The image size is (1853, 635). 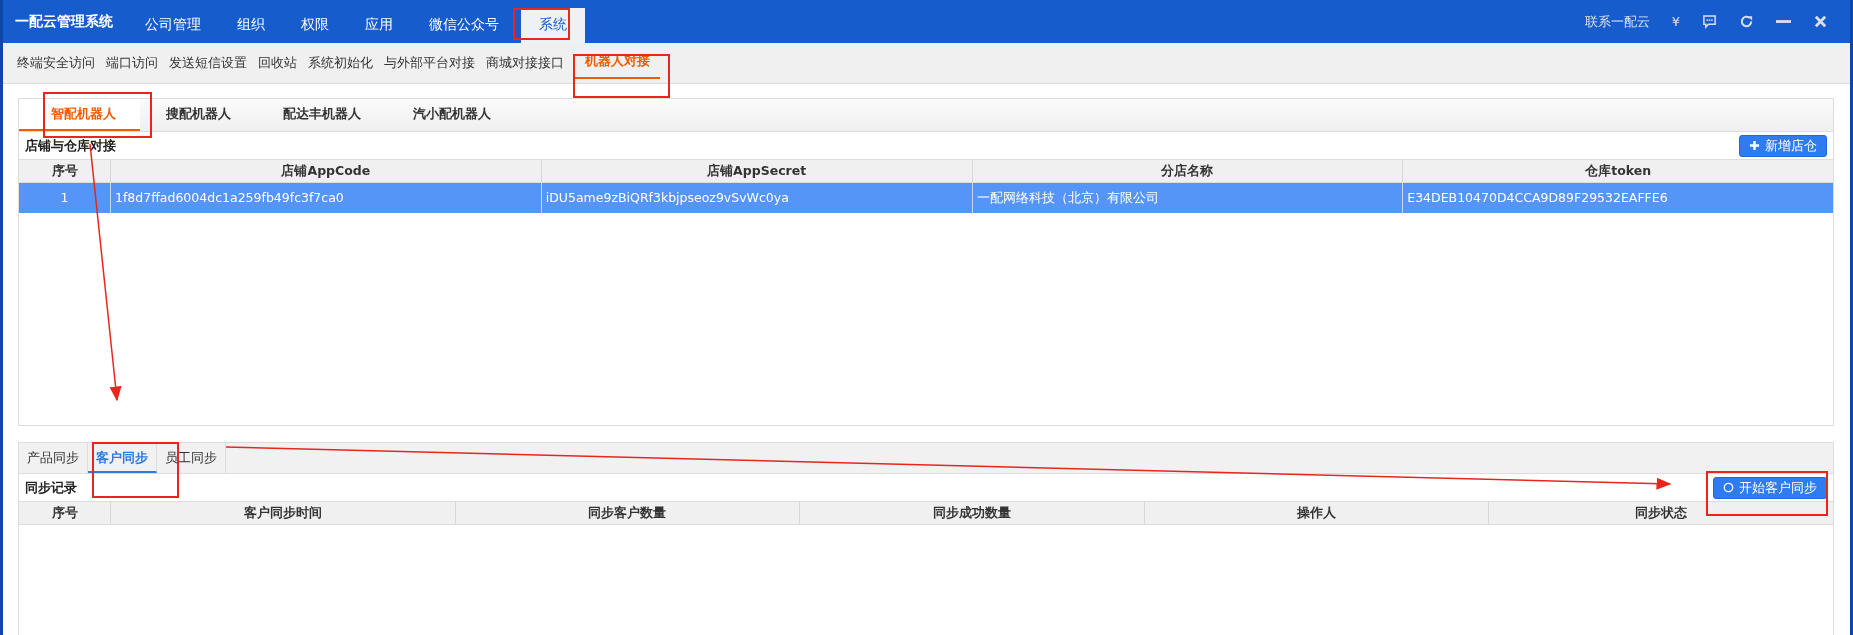 I want to click on tab: 搜配机器人, so click(x=198, y=115).